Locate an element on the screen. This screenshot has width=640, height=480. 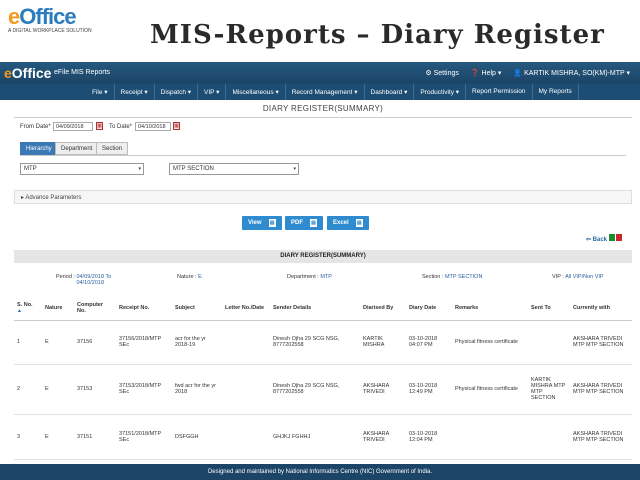
cell: AKSHARA TRIVEDI is located at coordinates (383, 389).